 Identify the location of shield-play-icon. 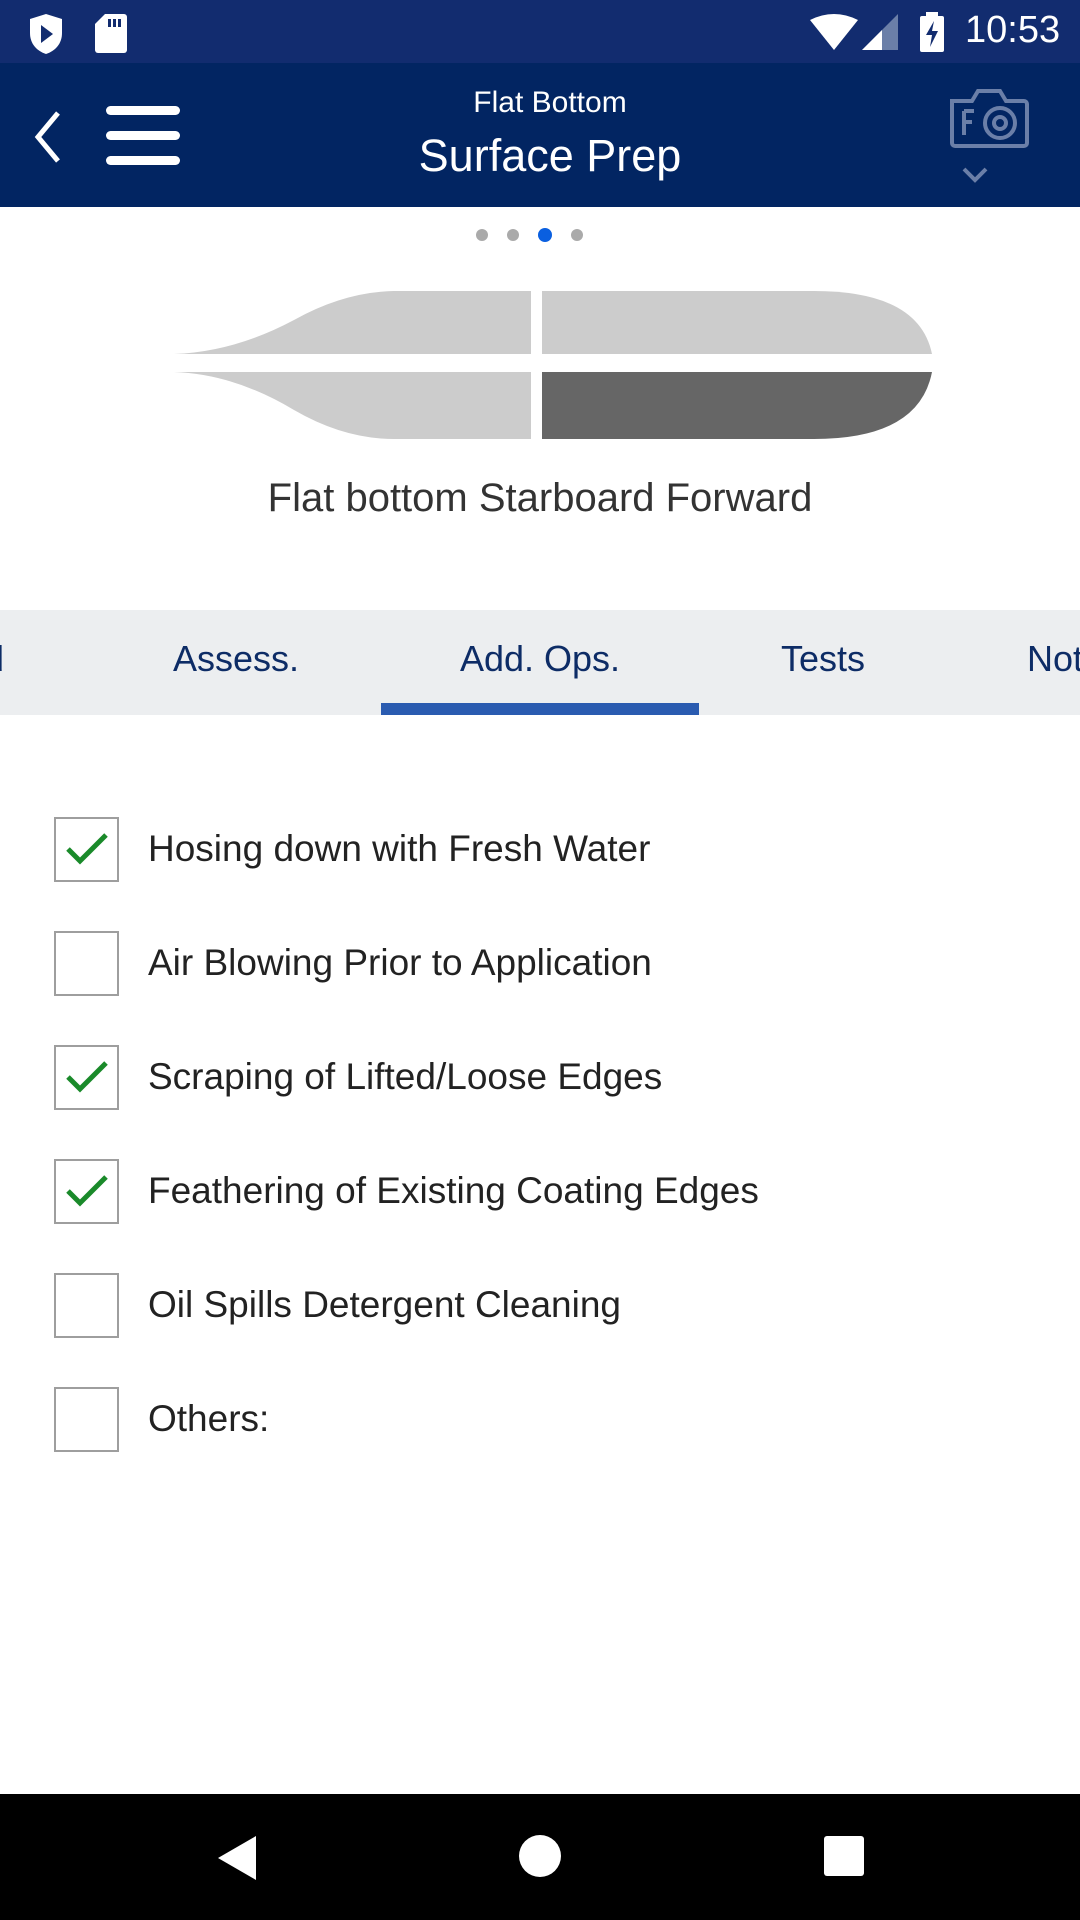
(46, 34).